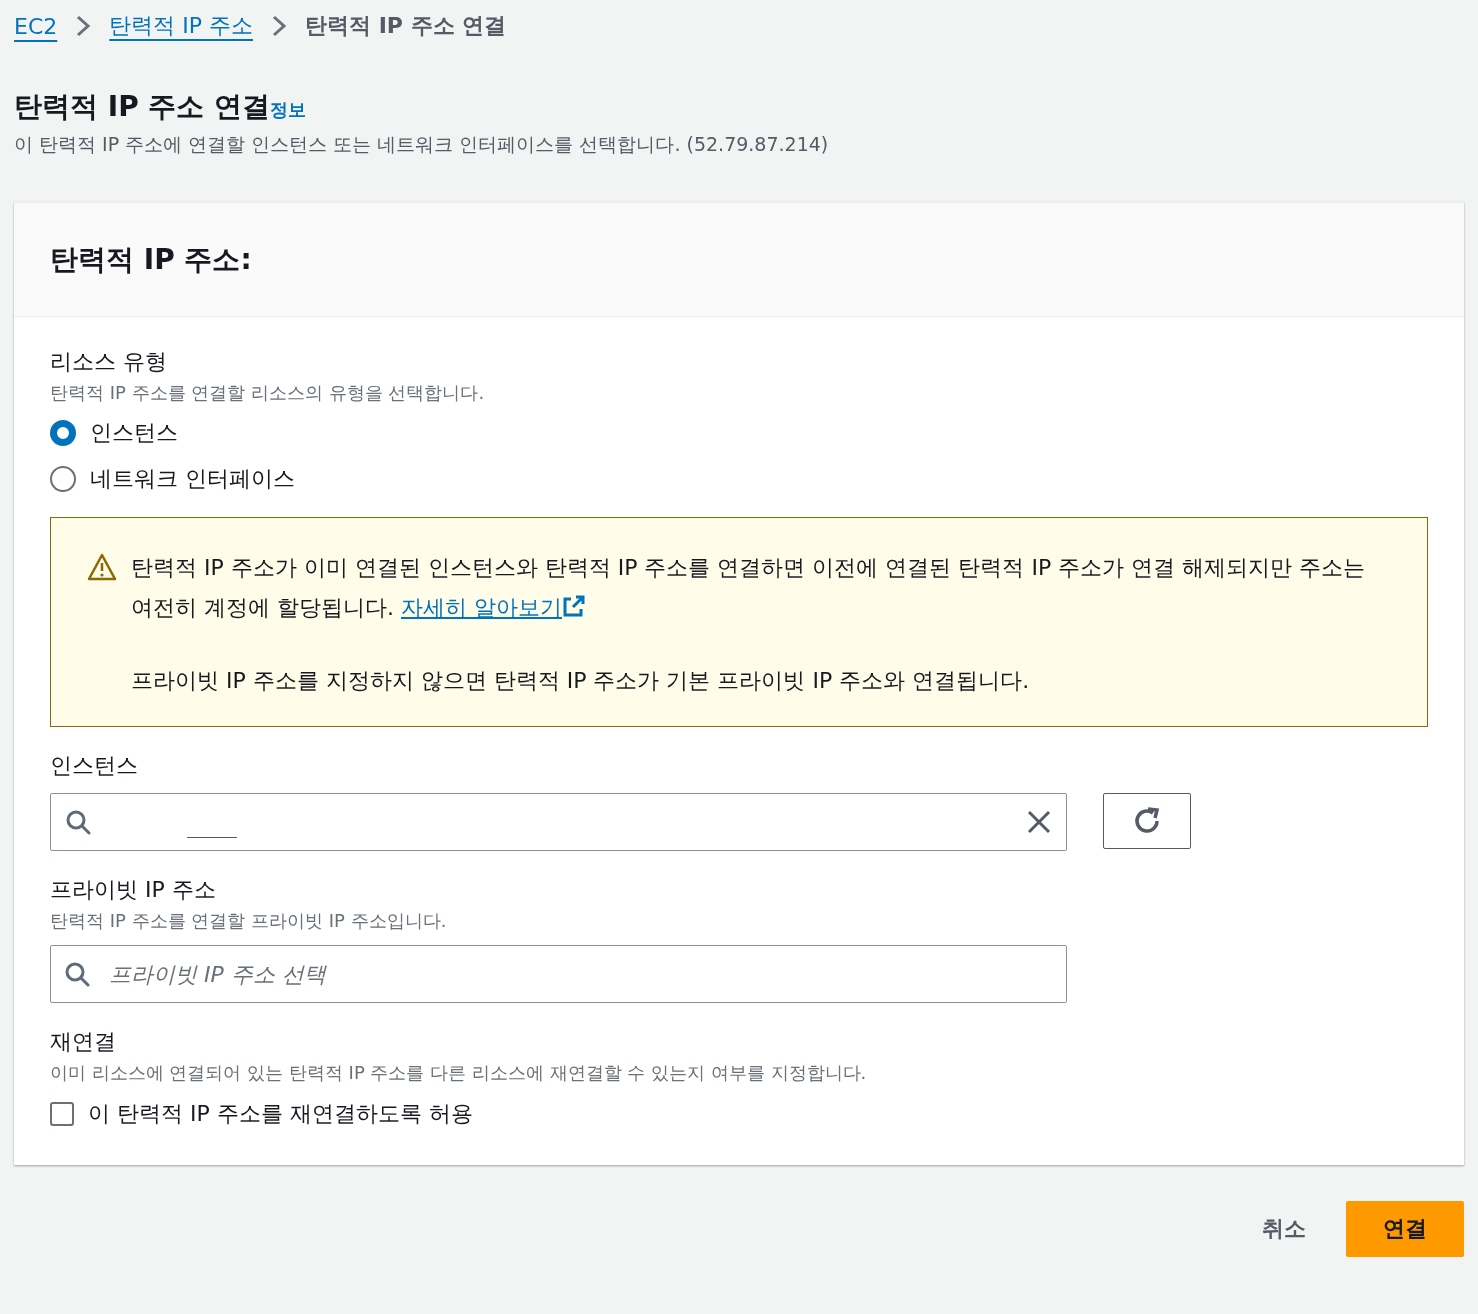  I want to click on breadcrumb-current: 탄력적 IP 주소 연결, so click(406, 26).